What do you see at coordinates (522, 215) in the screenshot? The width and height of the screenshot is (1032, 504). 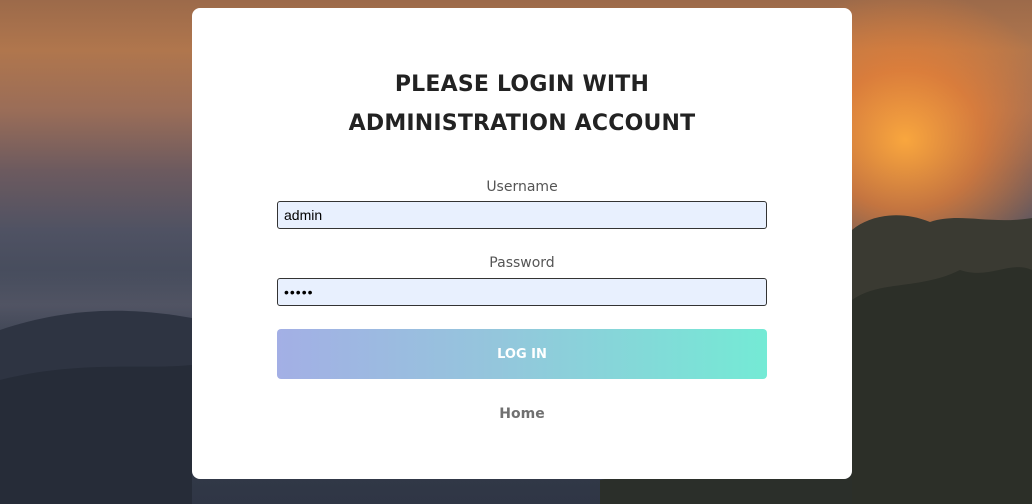 I see `username-input` at bounding box center [522, 215].